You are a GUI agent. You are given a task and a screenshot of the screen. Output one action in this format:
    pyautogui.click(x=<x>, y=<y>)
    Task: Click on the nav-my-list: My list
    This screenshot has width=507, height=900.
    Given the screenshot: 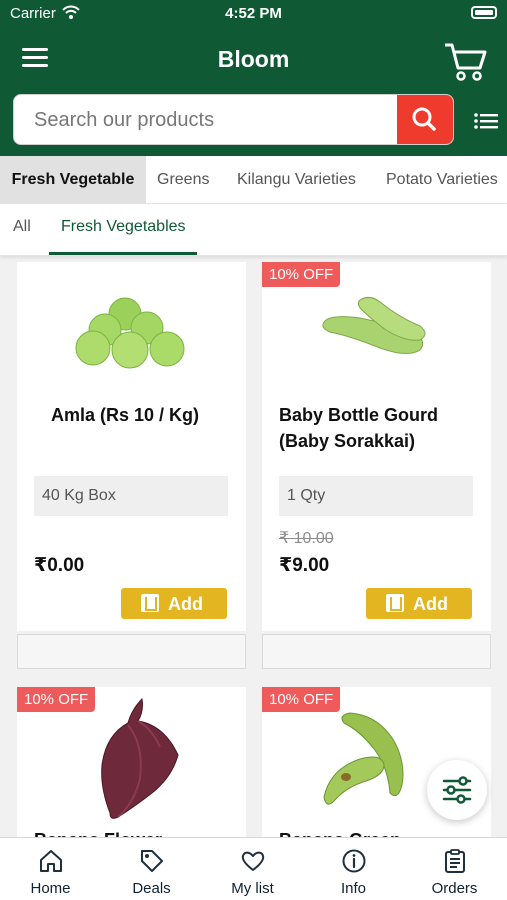 What is the action you would take?
    pyautogui.click(x=252, y=869)
    